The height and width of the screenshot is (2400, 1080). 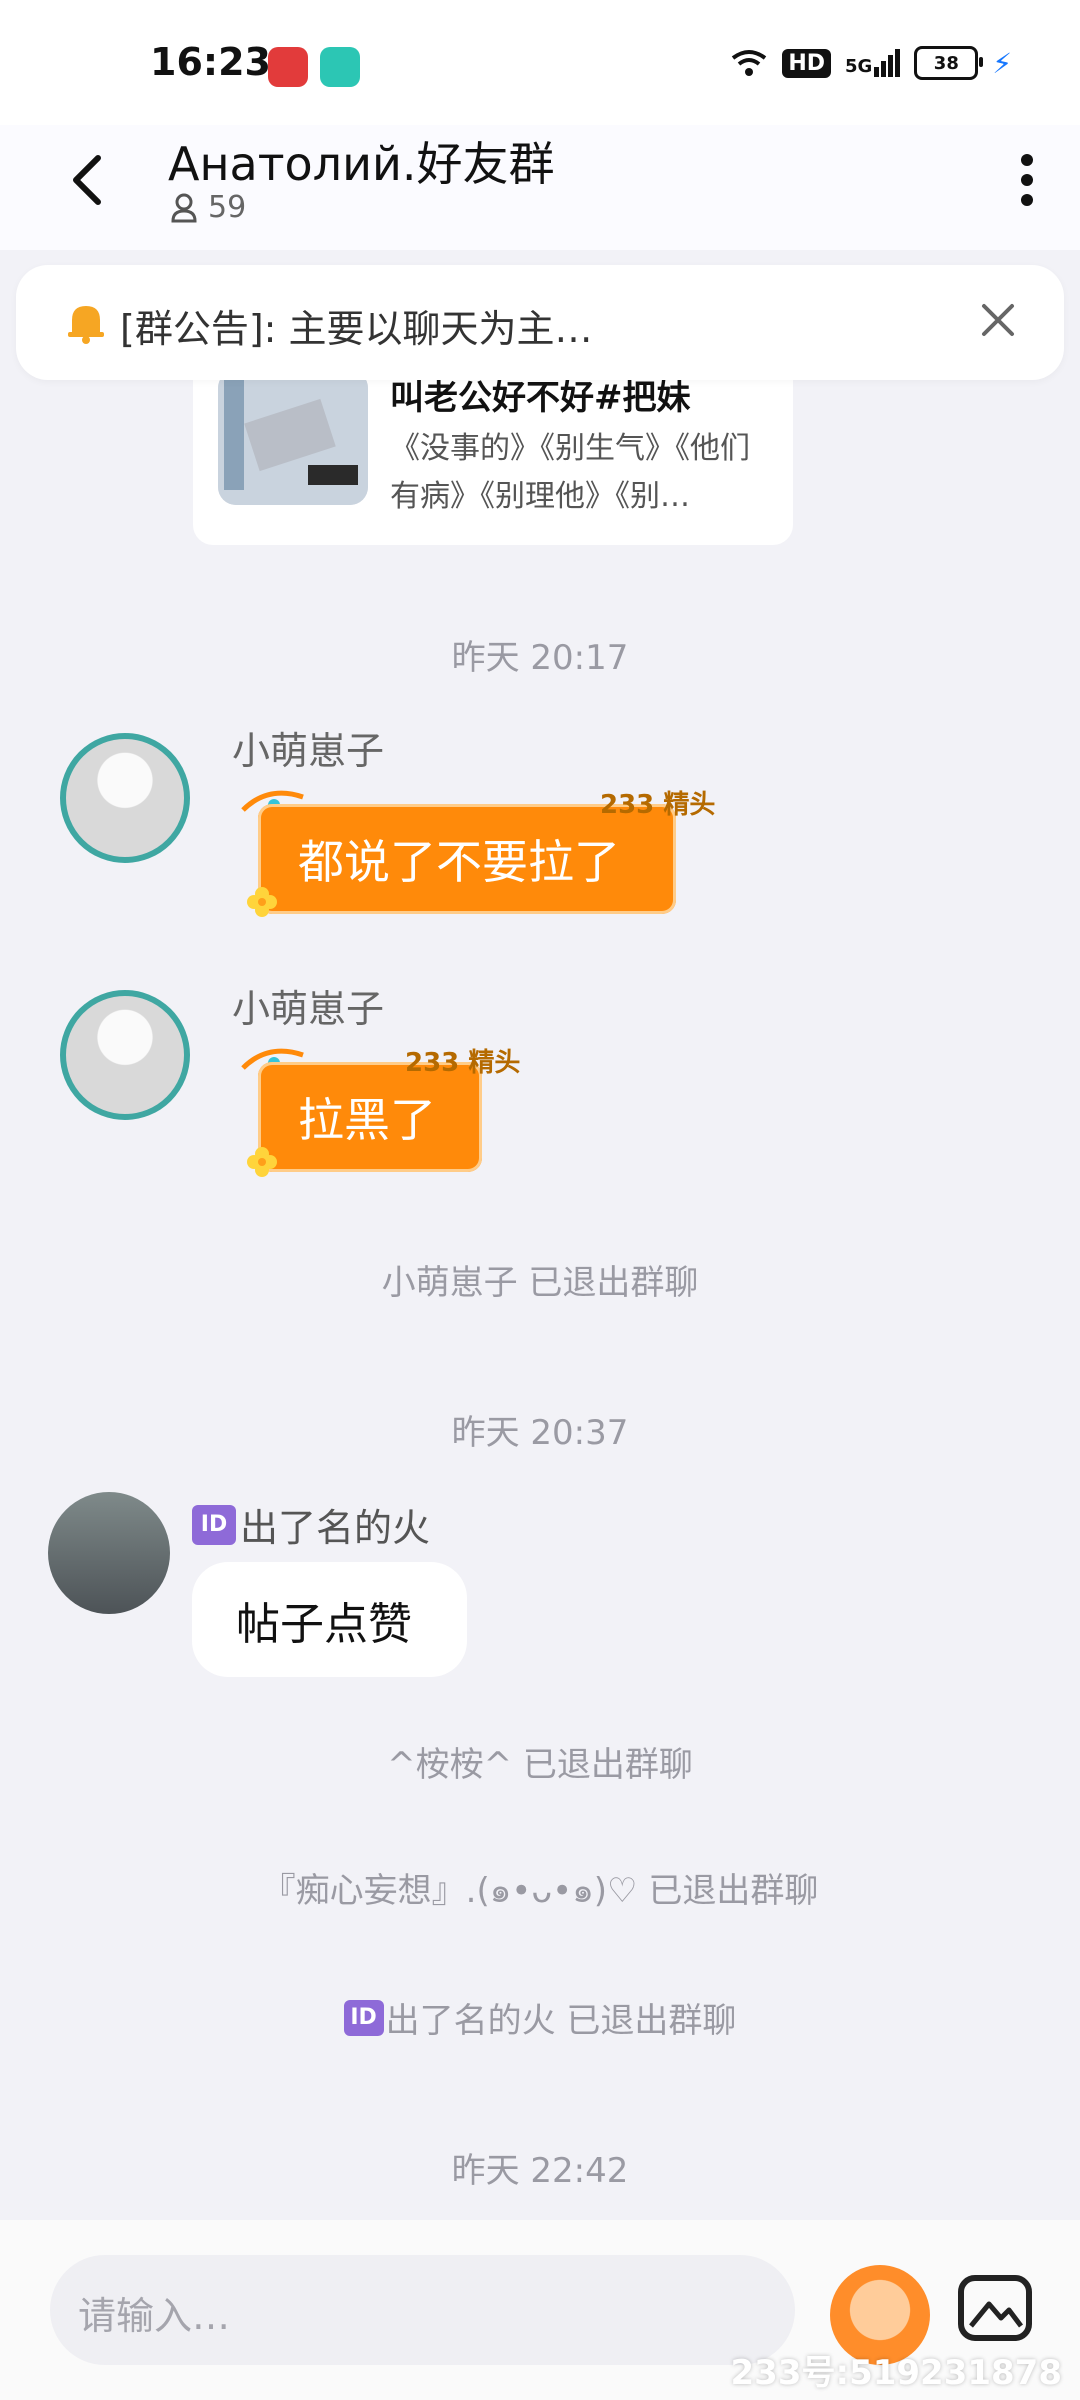 What do you see at coordinates (335, 1524) in the screenshot?
I see `sender-name: 出了名的火` at bounding box center [335, 1524].